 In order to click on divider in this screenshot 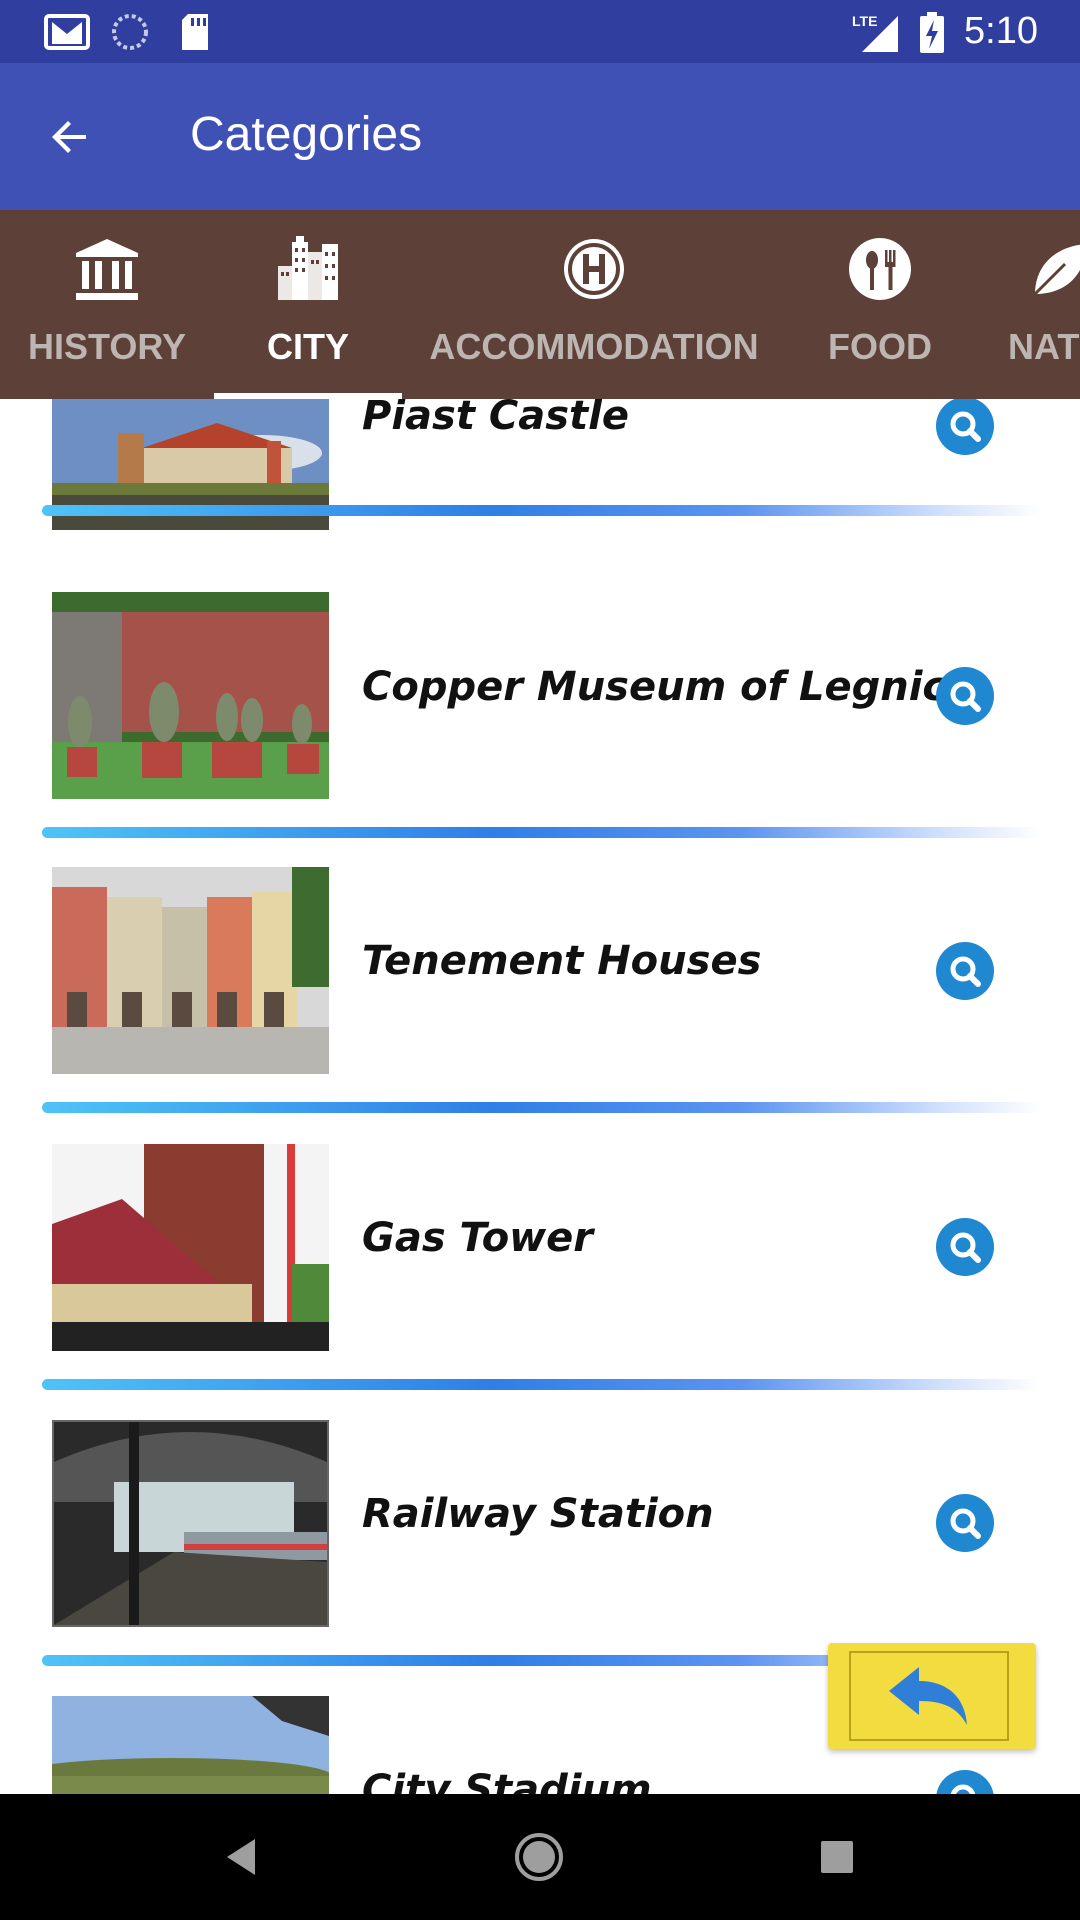, I will do `click(542, 510)`.